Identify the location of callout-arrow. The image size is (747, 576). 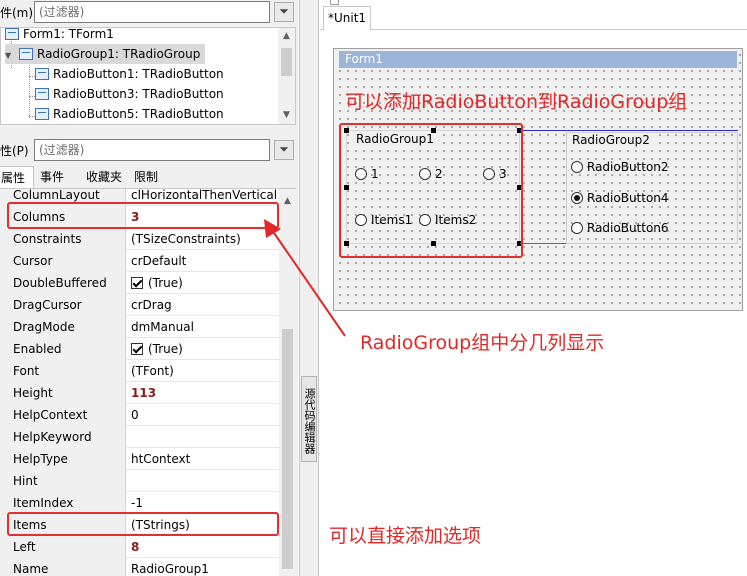
(305, 278).